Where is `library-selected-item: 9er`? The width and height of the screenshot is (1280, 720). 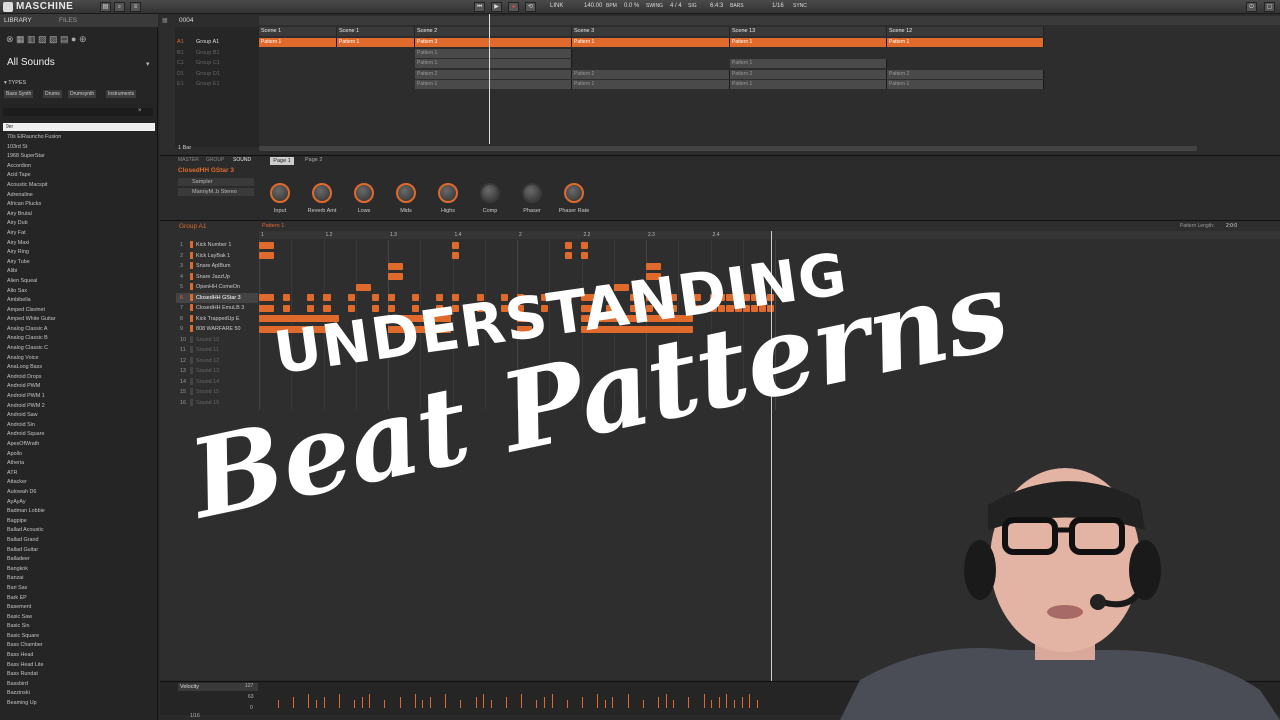 library-selected-item: 9er is located at coordinates (79, 127).